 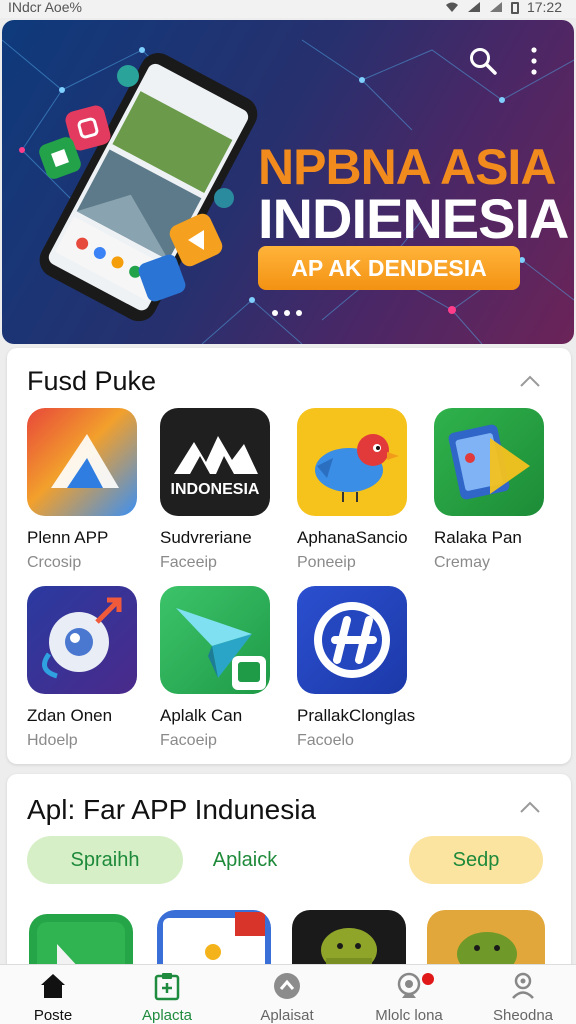 I want to click on app-subtitle: Poneeip, so click(x=326, y=562).